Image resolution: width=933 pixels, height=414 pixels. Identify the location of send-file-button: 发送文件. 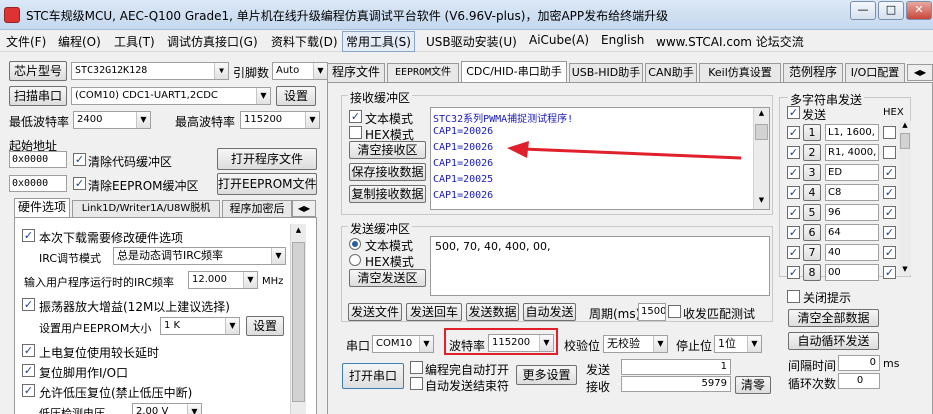
(375, 312).